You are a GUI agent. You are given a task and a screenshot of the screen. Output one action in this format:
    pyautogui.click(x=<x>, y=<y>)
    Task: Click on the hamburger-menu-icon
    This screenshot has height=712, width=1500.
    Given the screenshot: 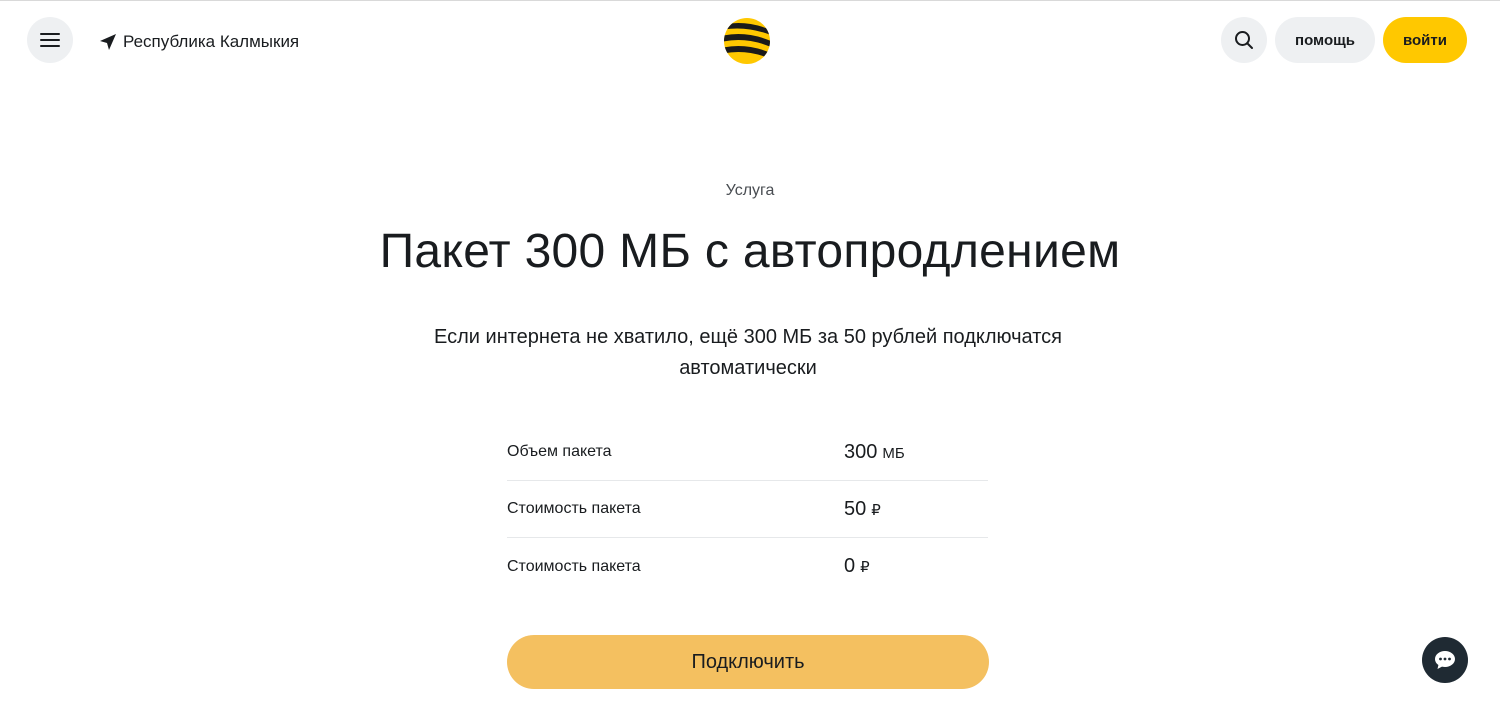 What is the action you would take?
    pyautogui.click(x=50, y=40)
    